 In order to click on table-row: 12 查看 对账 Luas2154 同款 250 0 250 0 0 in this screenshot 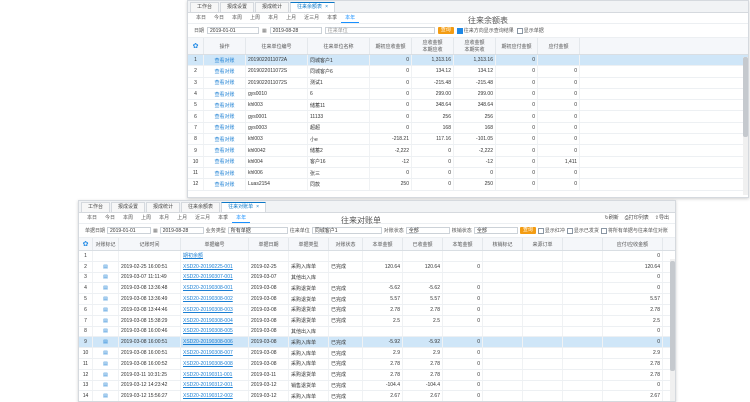, I will do `click(468, 185)`.